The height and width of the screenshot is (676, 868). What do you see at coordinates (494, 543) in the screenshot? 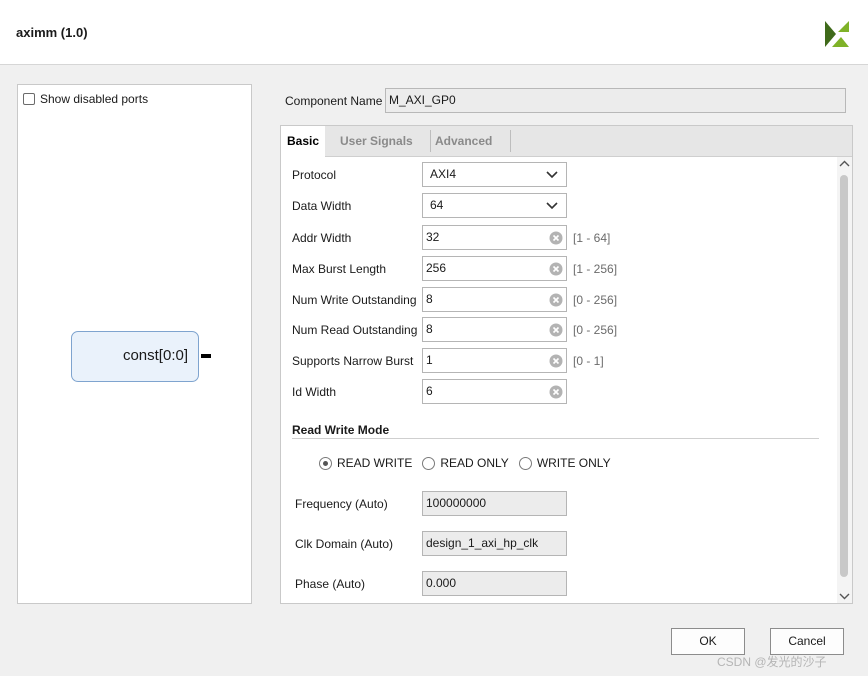
I see `clk-domain-field: design_1_axi_hp_clk` at bounding box center [494, 543].